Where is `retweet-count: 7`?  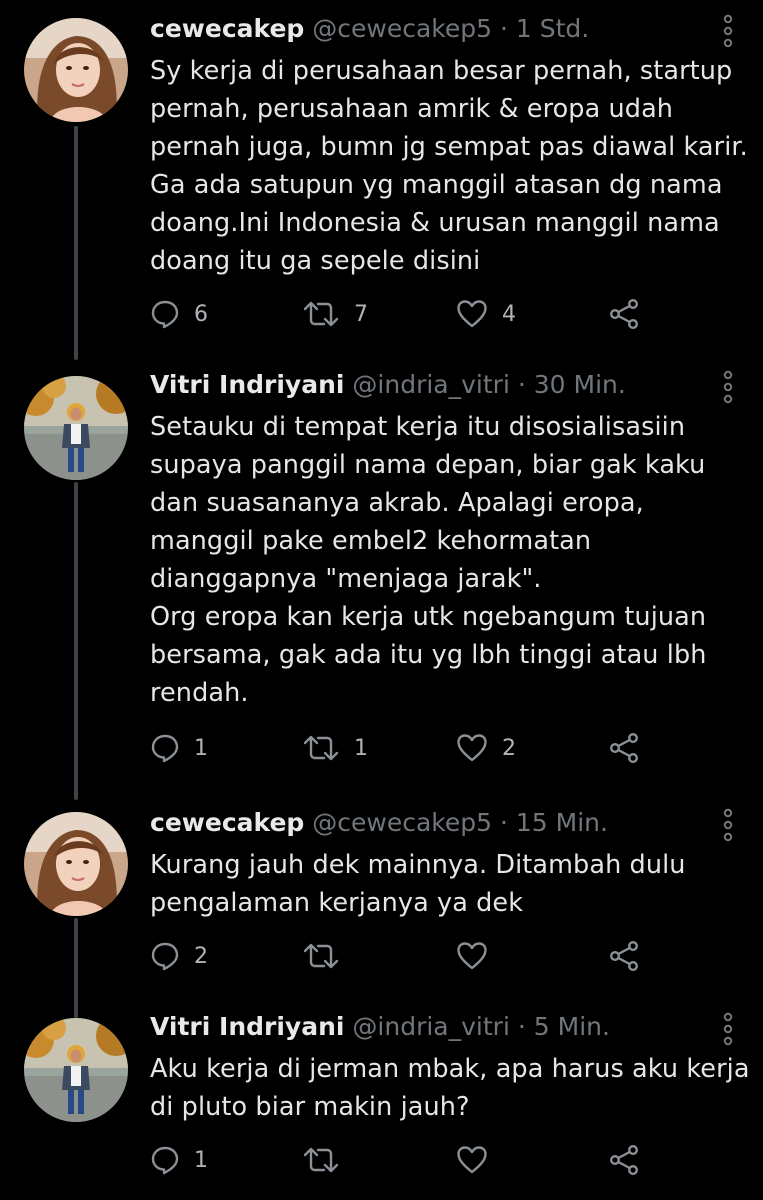
retweet-count: 7 is located at coordinates (361, 314).